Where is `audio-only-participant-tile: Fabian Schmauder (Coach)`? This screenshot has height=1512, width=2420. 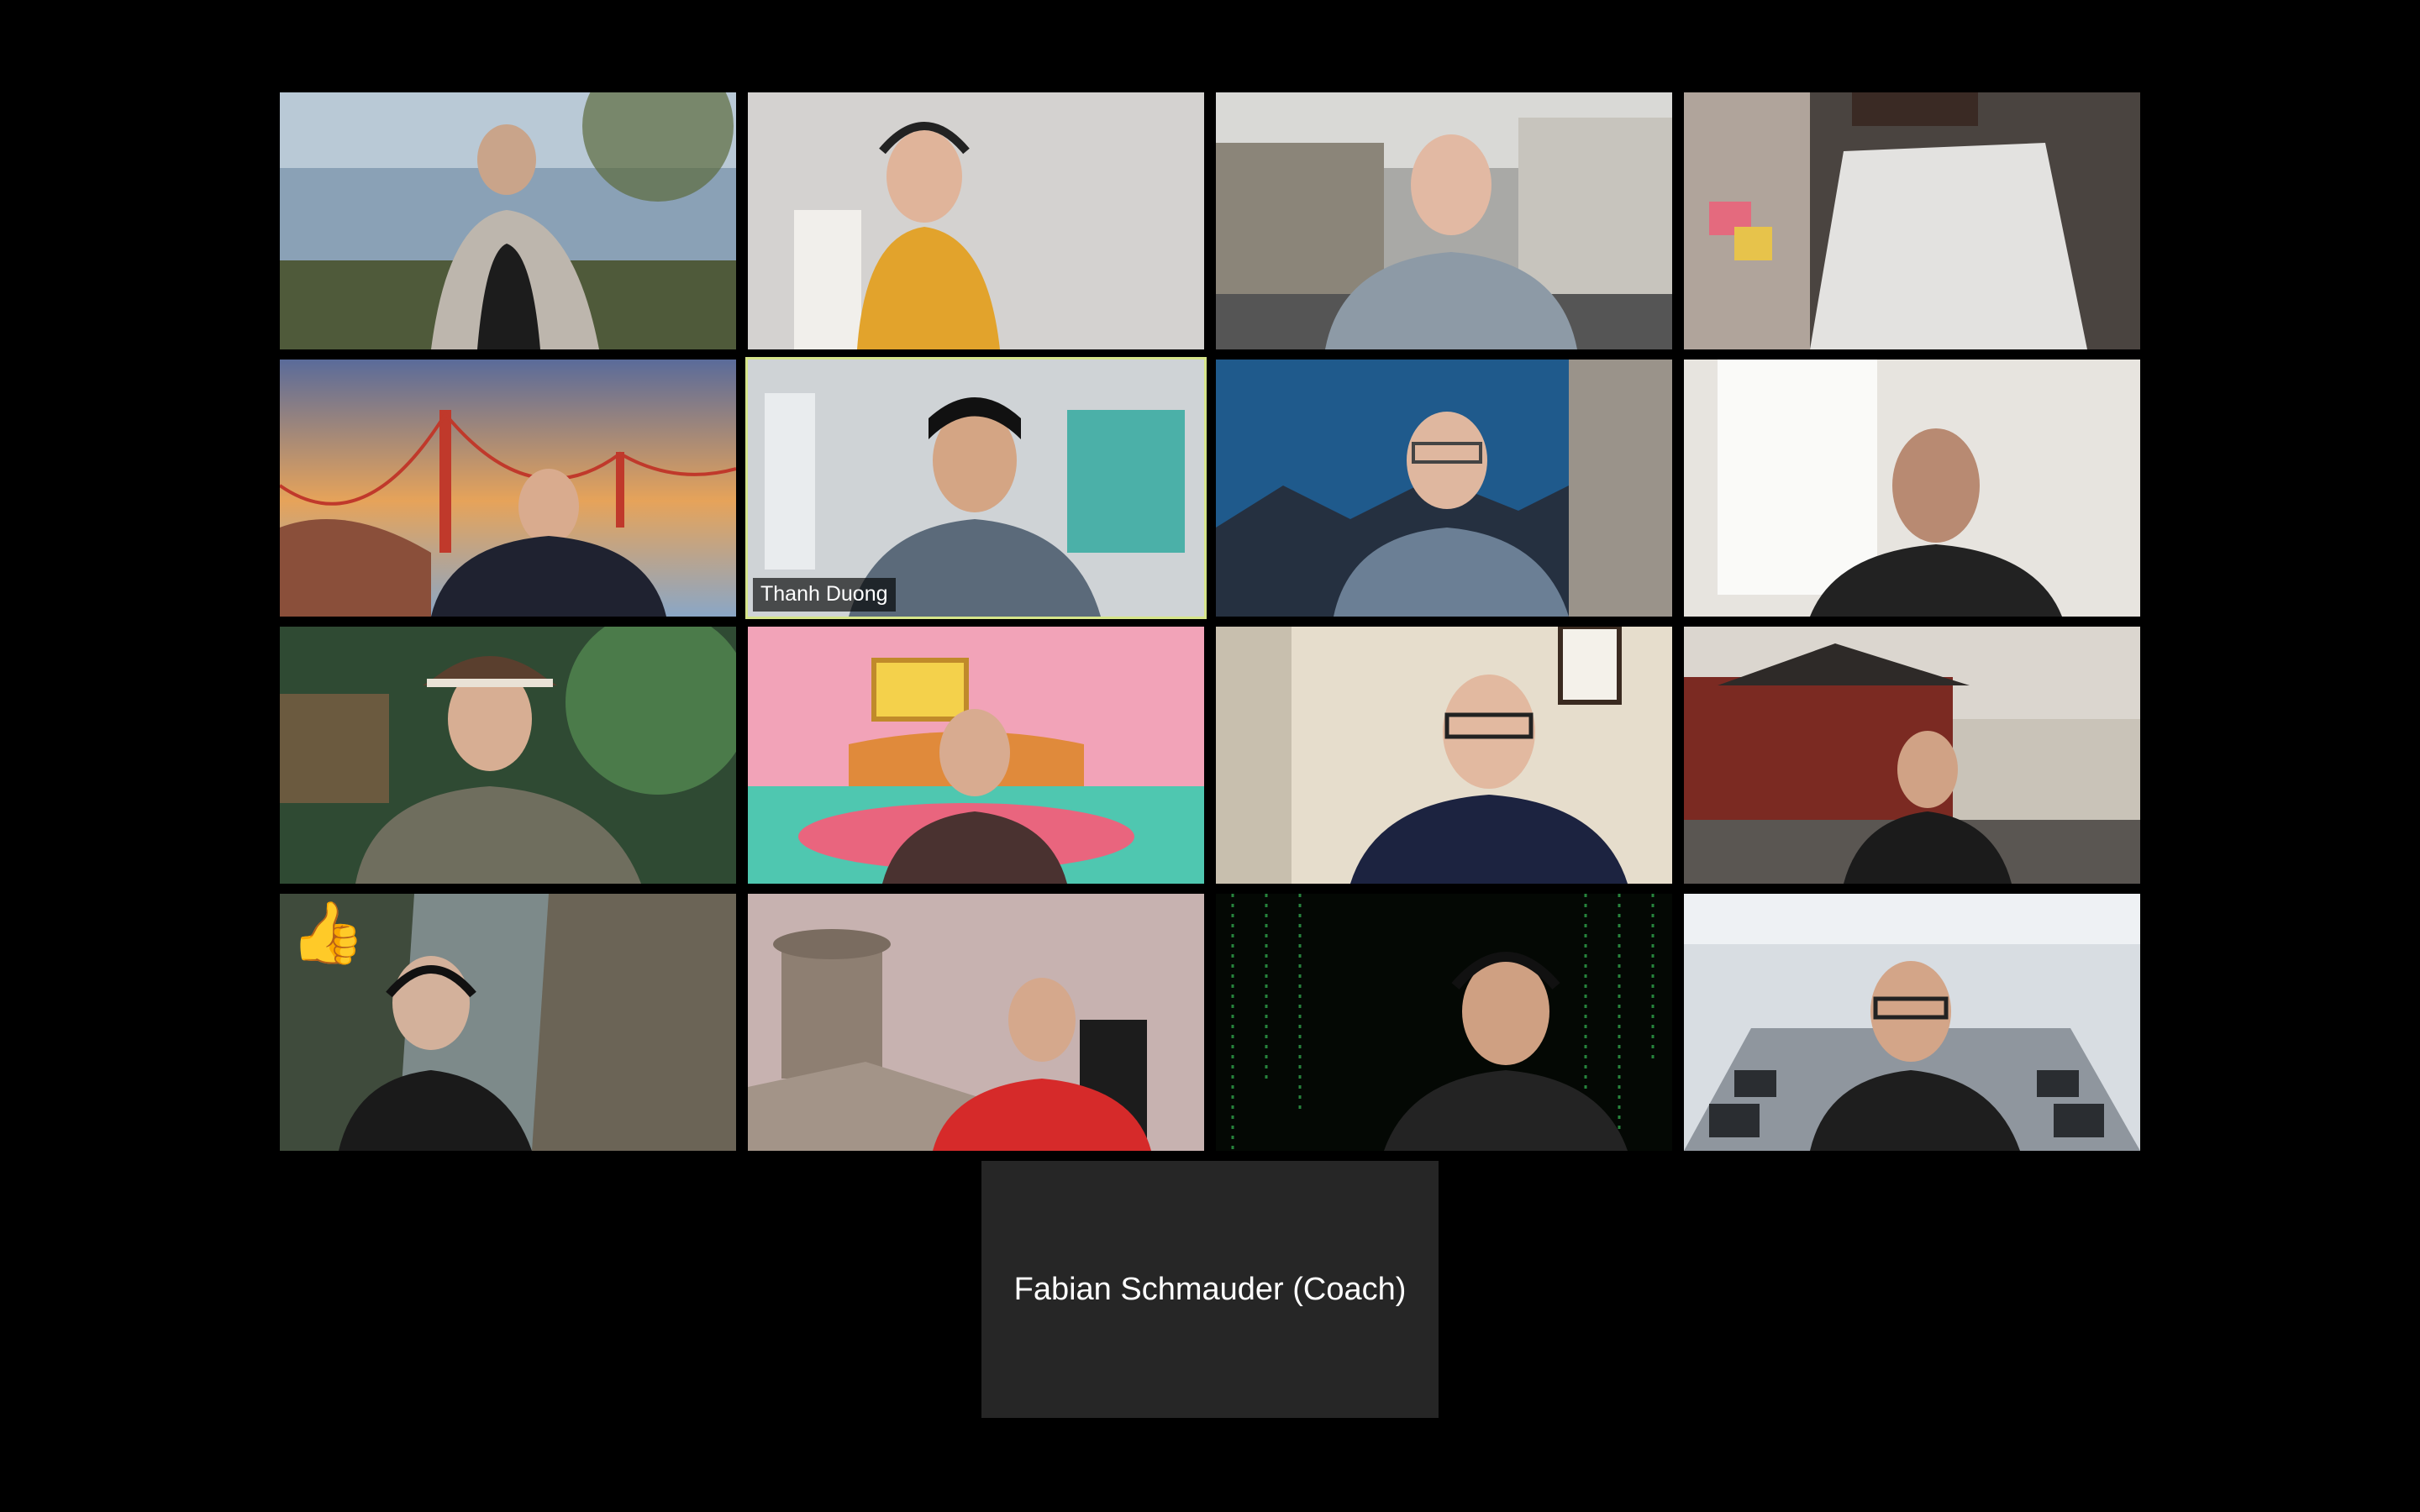 audio-only-participant-tile: Fabian Schmauder (Coach) is located at coordinates (1210, 1289).